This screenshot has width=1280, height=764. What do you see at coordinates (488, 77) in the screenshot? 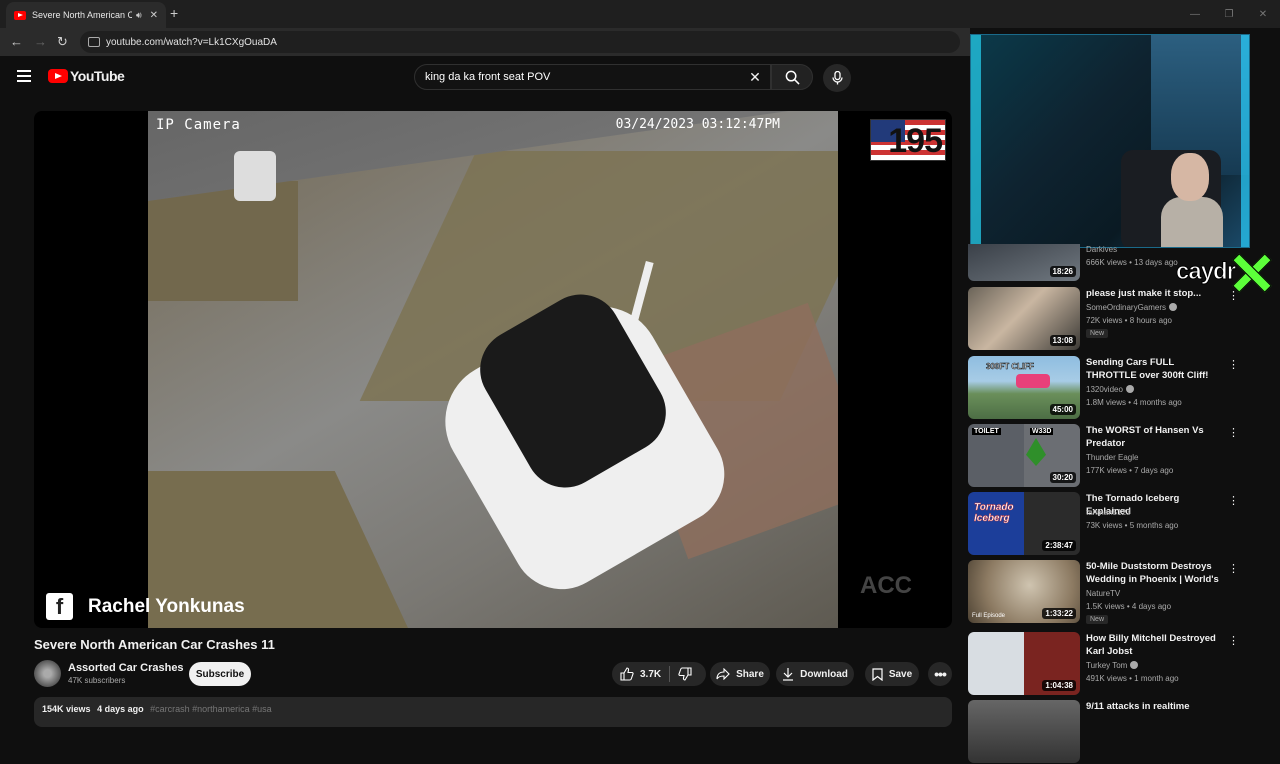
I see `search-query: king da ka front seat POV` at bounding box center [488, 77].